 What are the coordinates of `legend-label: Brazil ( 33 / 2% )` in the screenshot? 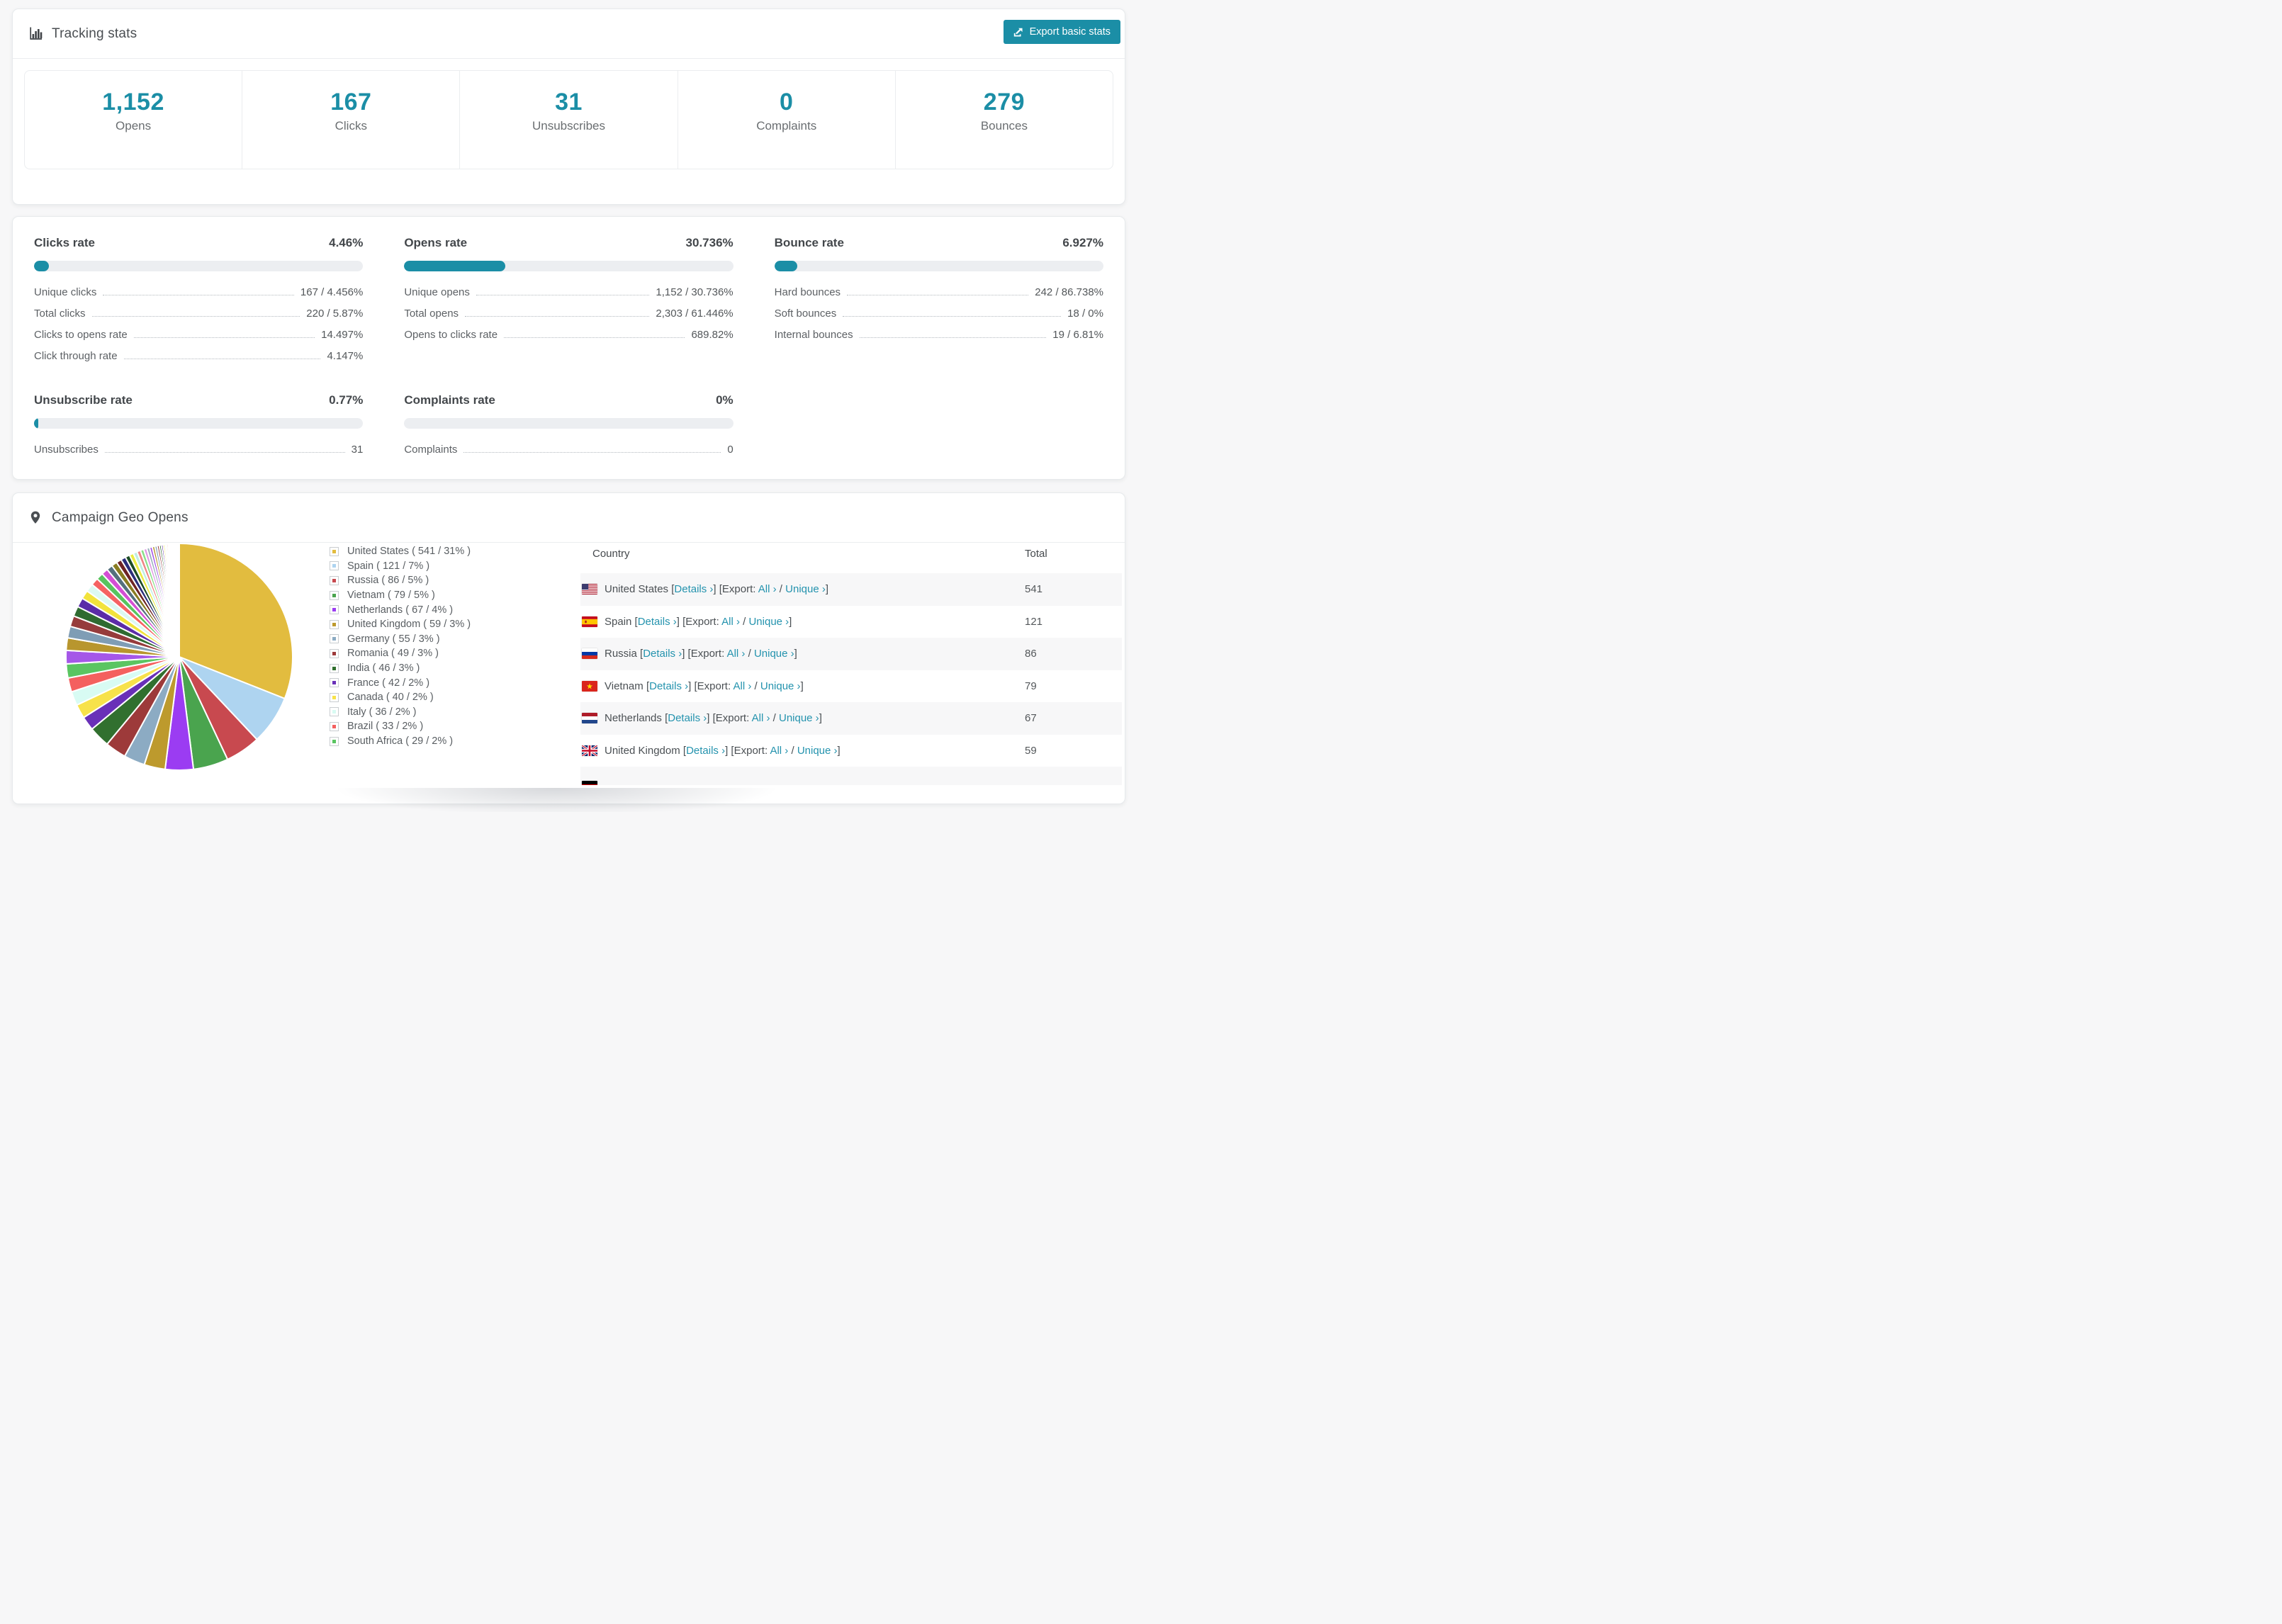 It's located at (385, 727).